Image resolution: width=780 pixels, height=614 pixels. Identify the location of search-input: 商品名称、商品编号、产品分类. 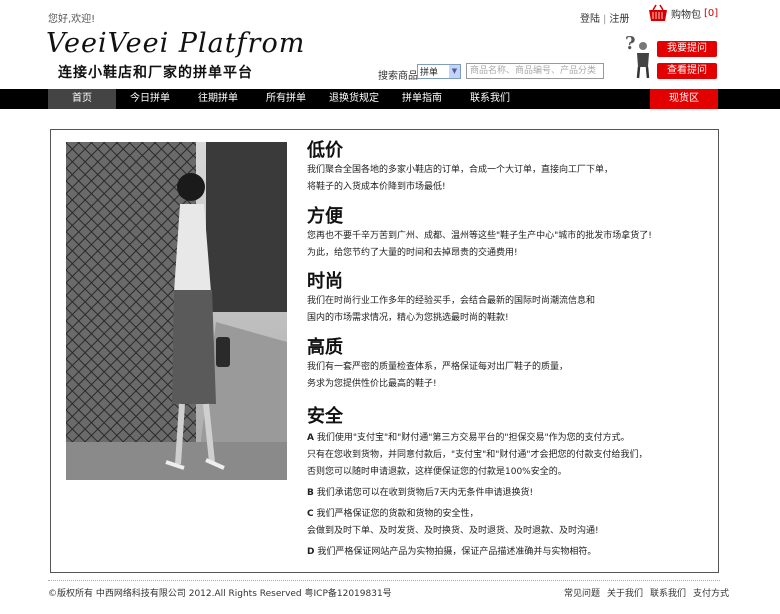
(535, 71).